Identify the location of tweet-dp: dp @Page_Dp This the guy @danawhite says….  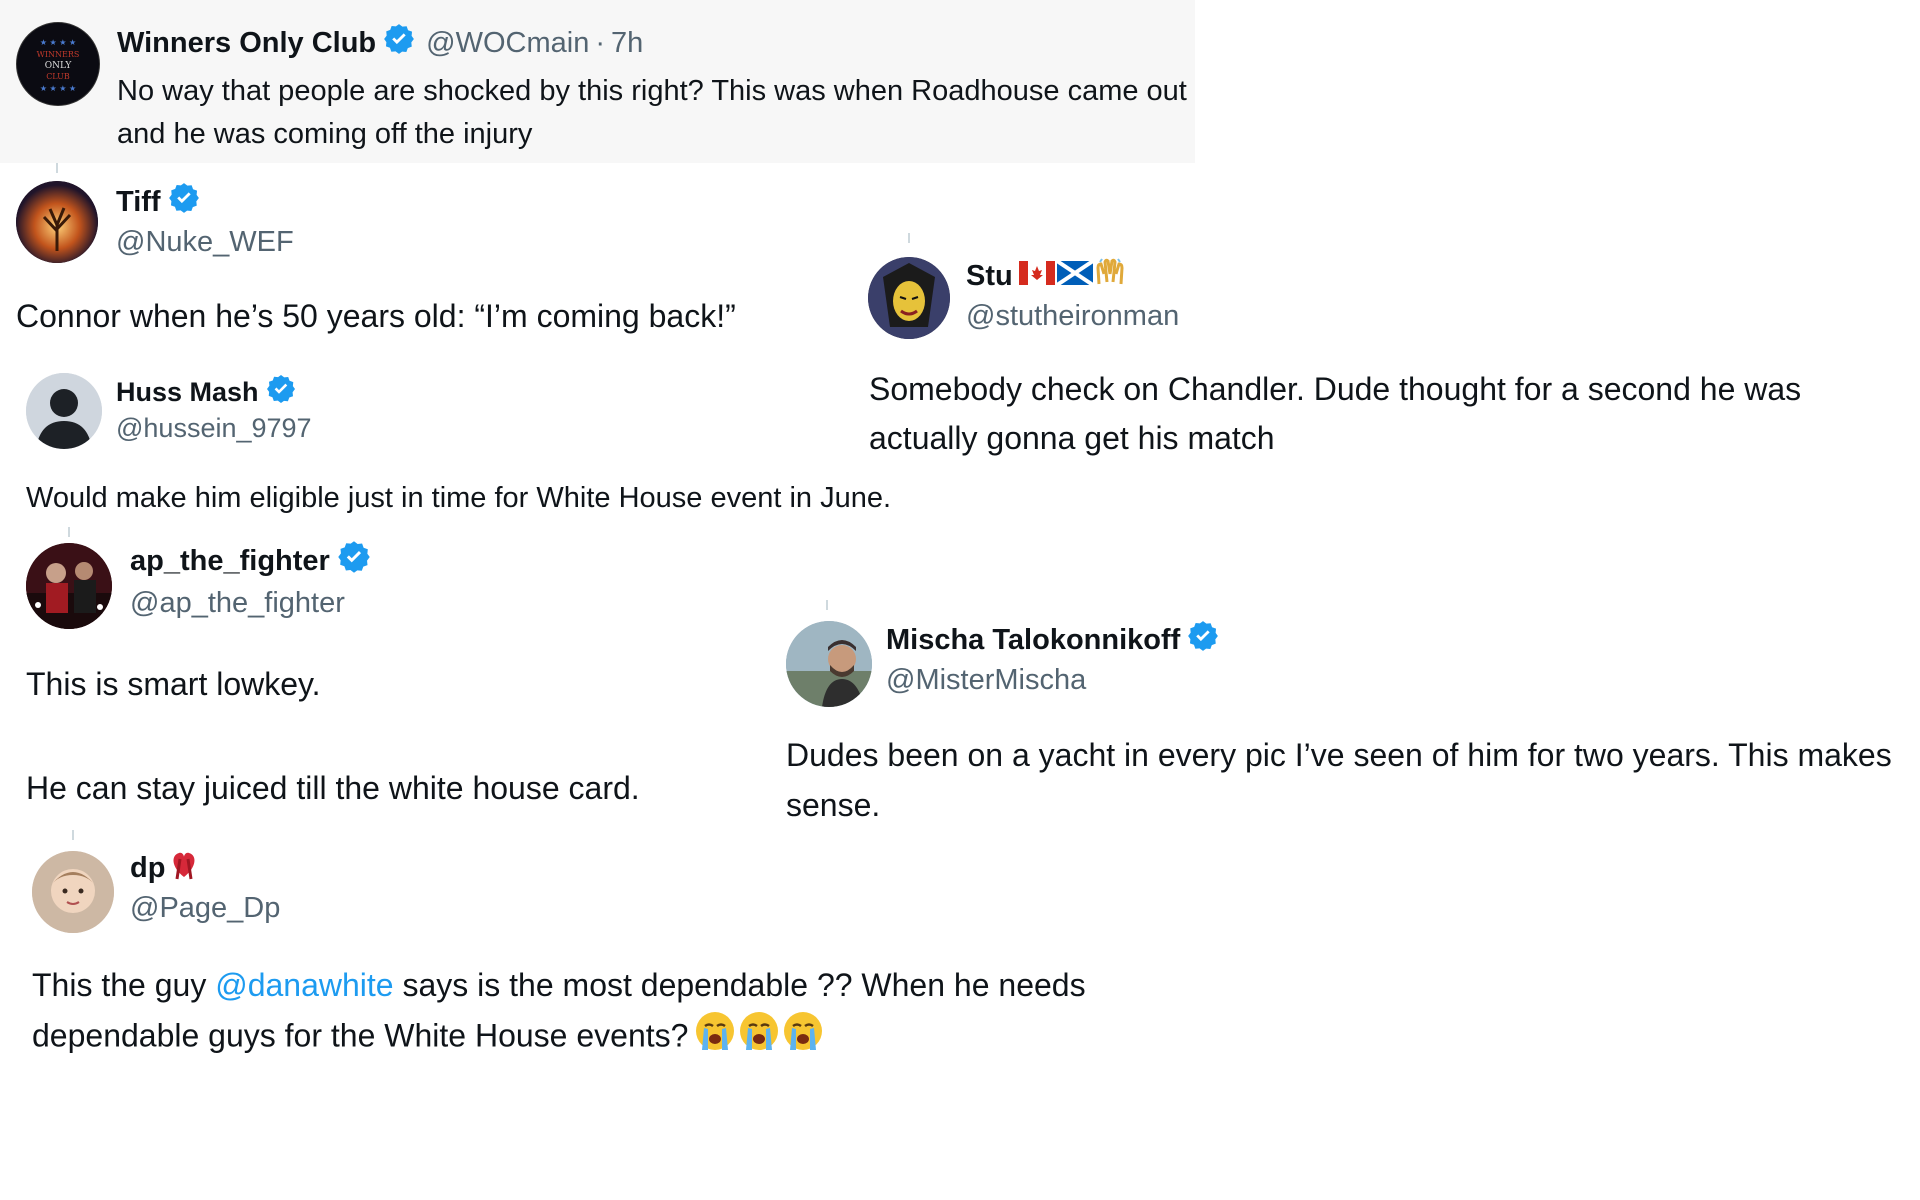
(620, 960).